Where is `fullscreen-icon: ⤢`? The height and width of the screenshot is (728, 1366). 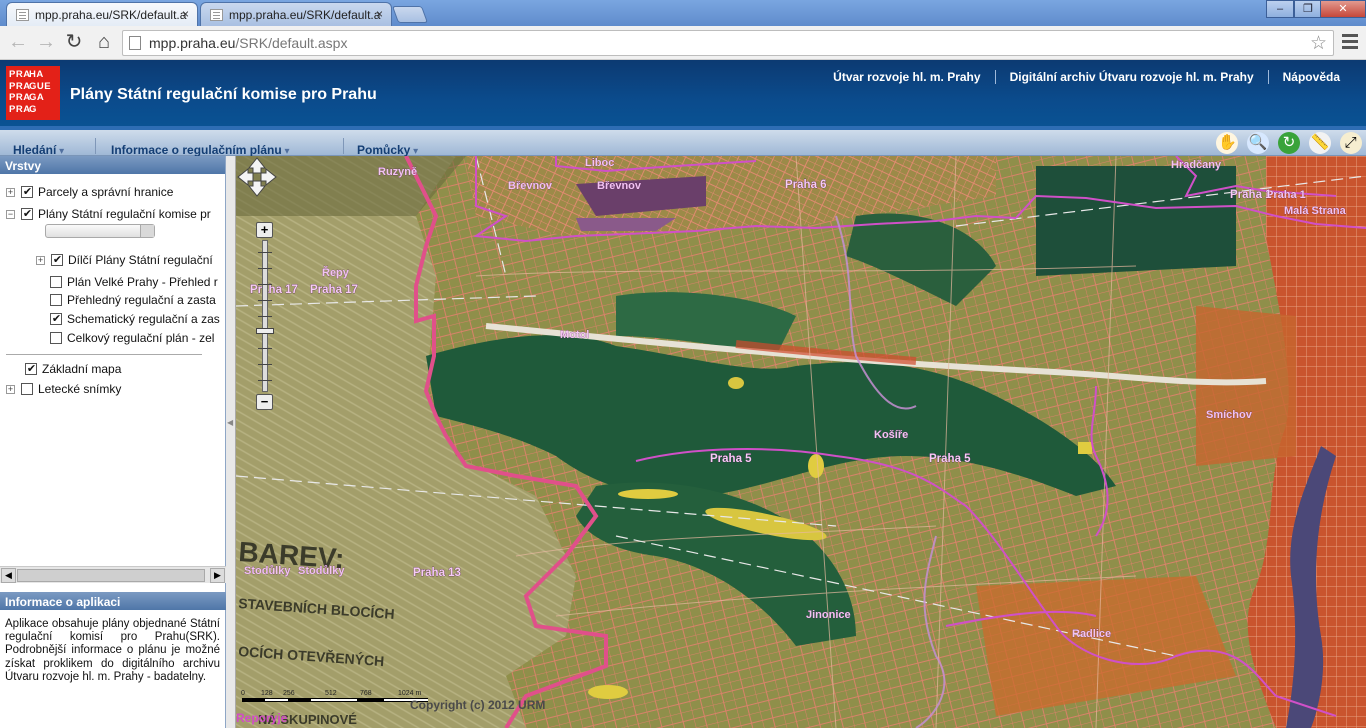
fullscreen-icon: ⤢ is located at coordinates (1350, 143).